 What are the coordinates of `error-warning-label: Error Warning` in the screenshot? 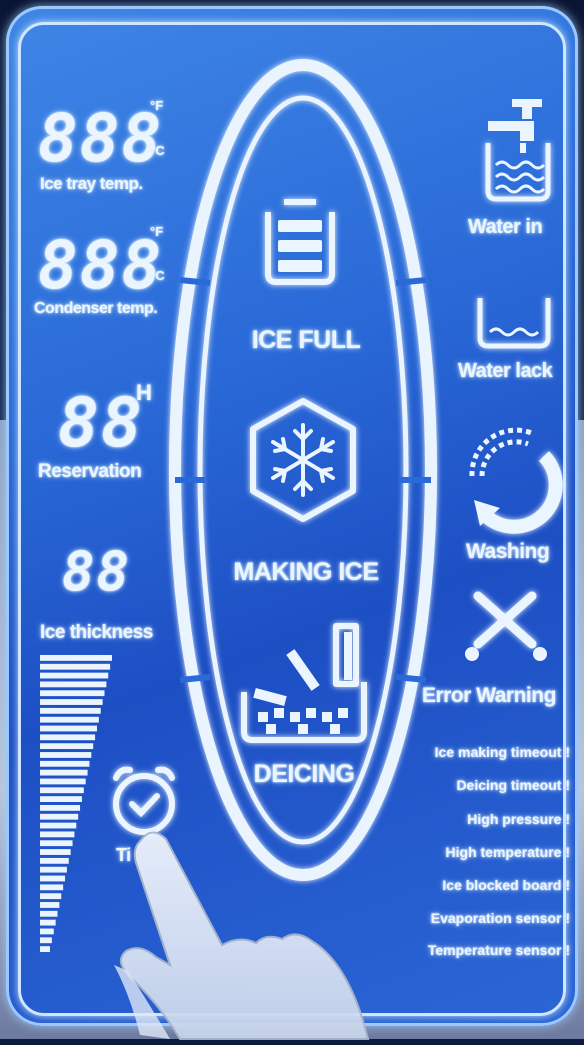 It's located at (489, 695).